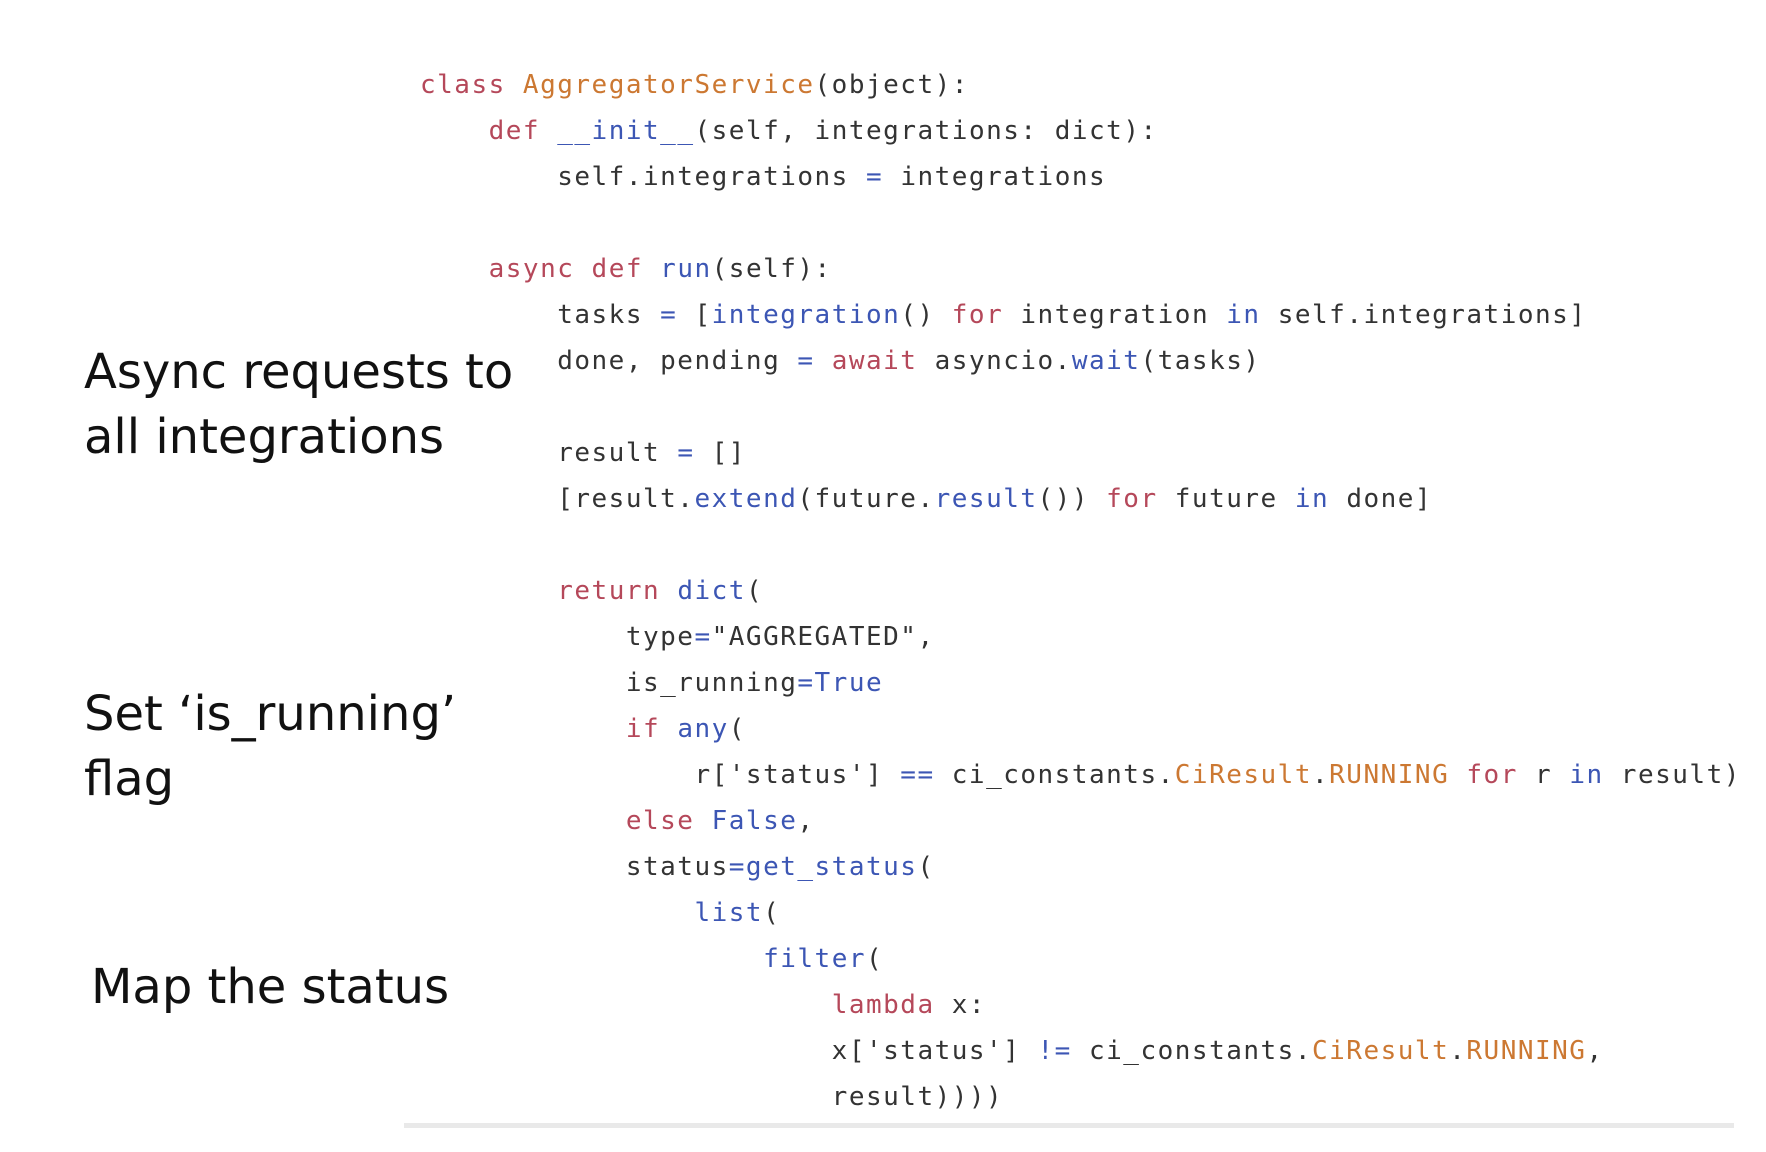  Describe the element at coordinates (668, 821) in the screenshot. I see `code-token: else` at that location.